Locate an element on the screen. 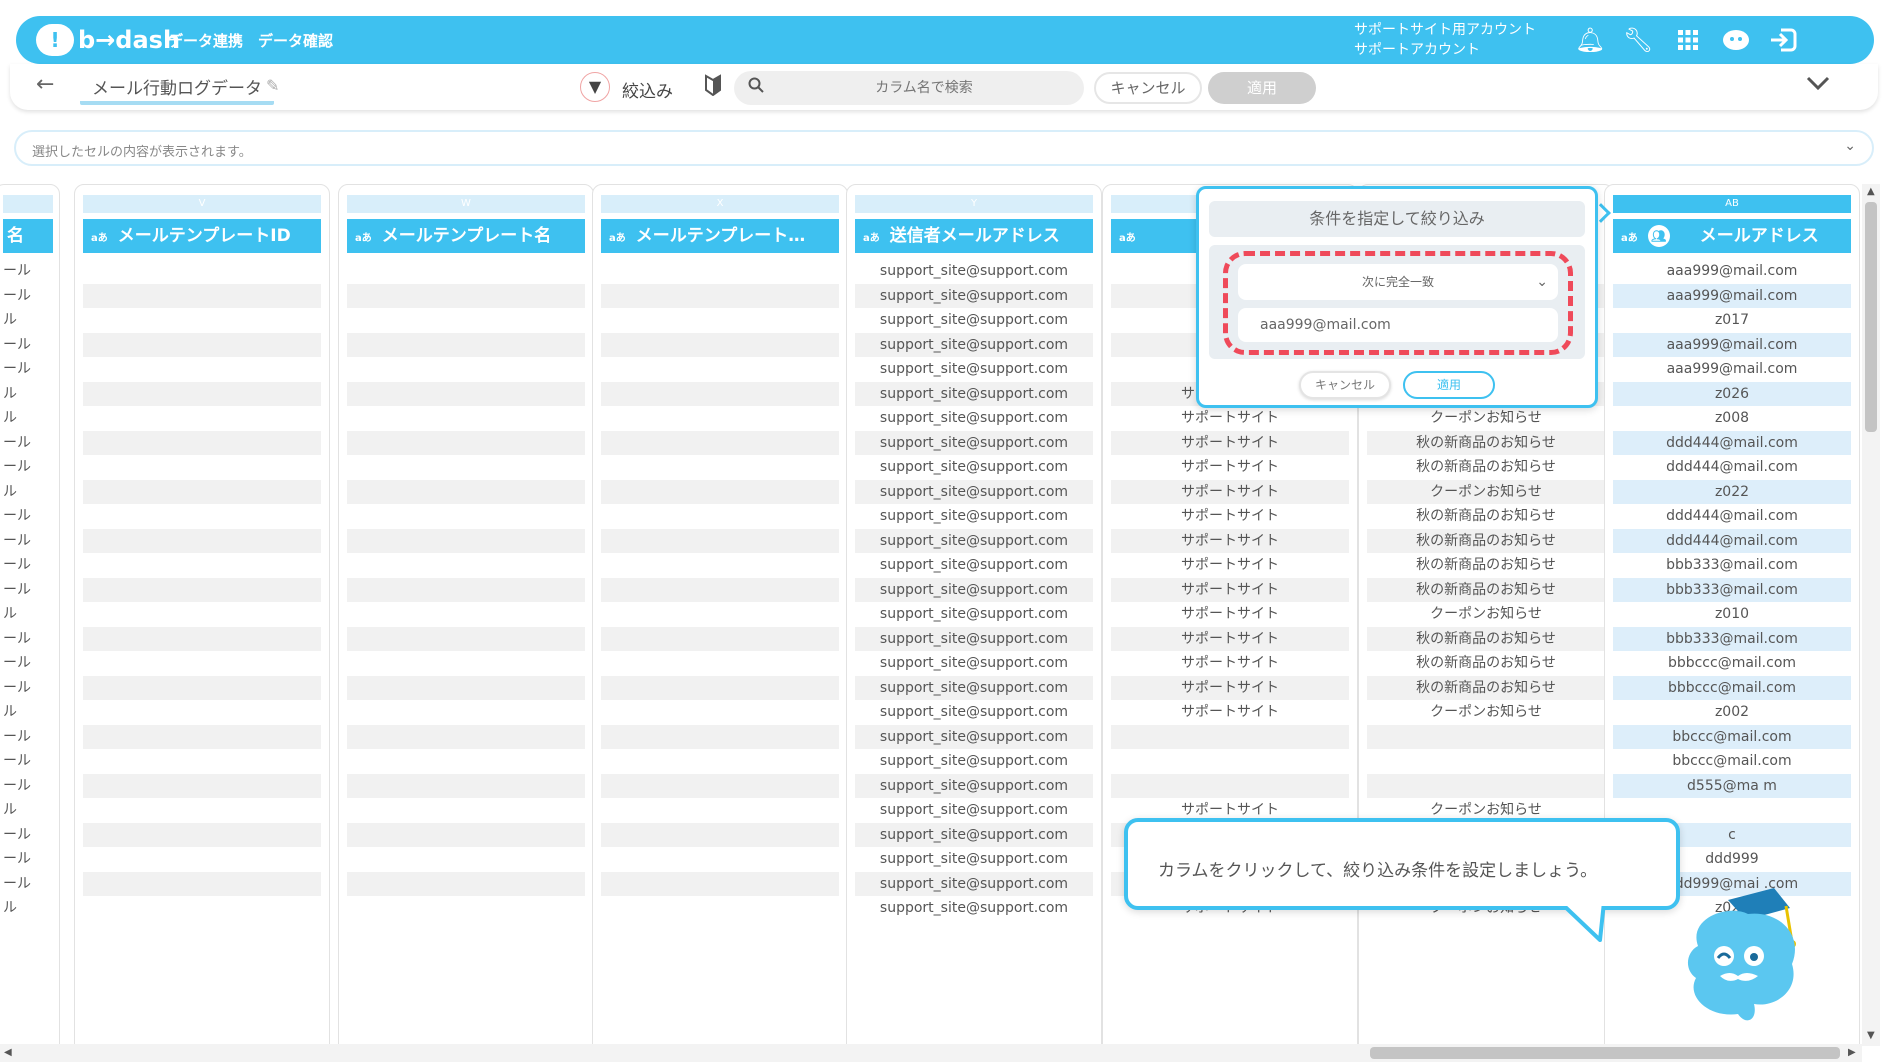  table-cell: z002 is located at coordinates (1732, 712).